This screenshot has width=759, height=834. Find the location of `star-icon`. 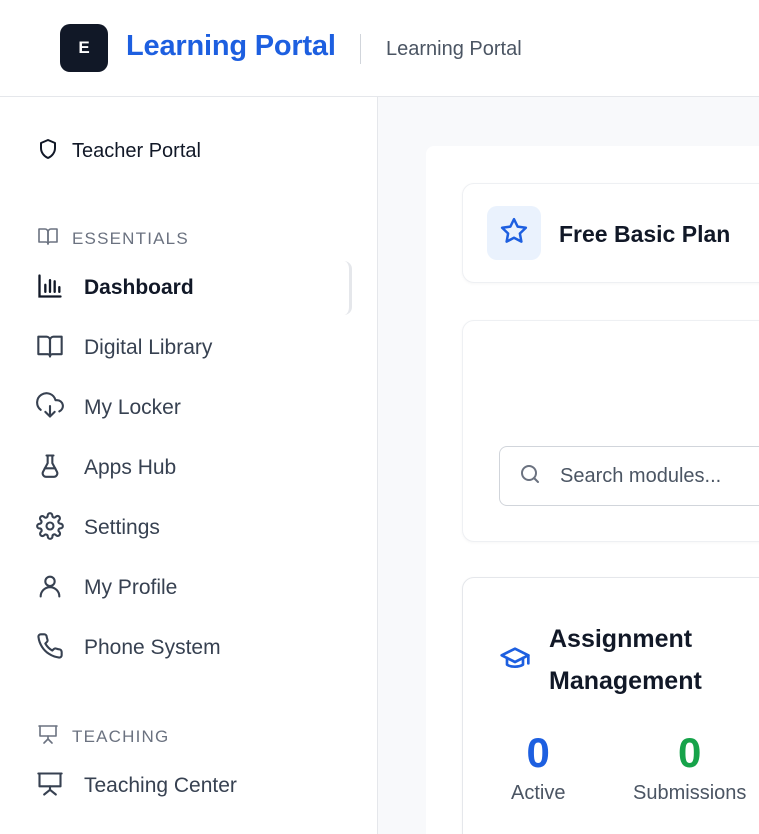

star-icon is located at coordinates (514, 233).